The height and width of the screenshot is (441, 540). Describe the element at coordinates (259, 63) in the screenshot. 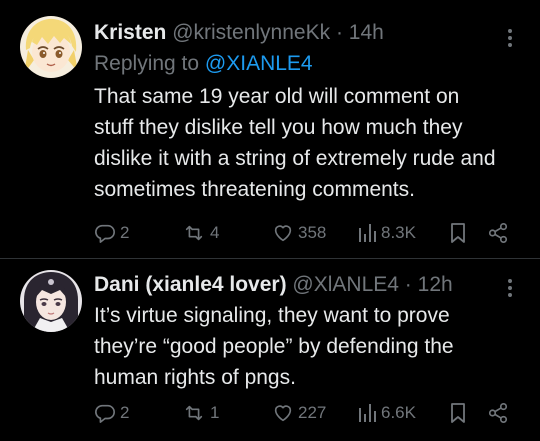

I see `replying-to-mention: @XIANLE4` at that location.